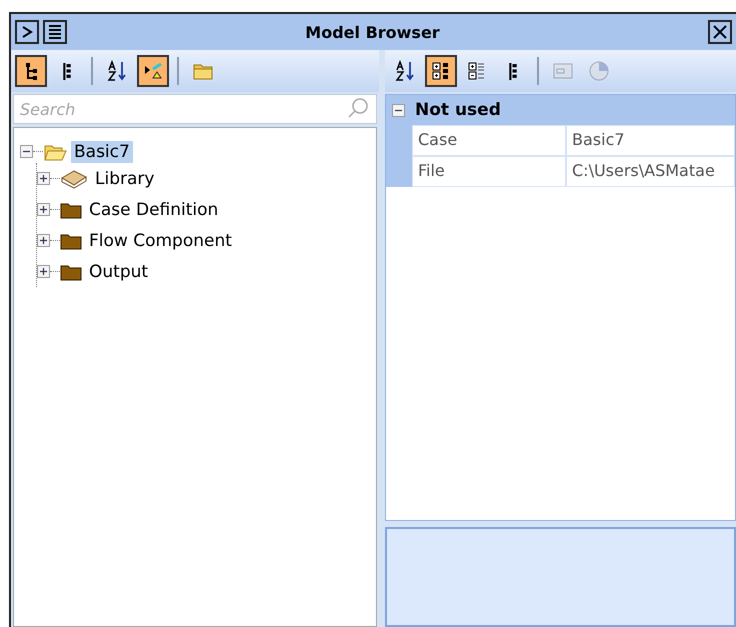  Describe the element at coordinates (650, 140) in the screenshot. I see `property-value: Basic7` at that location.